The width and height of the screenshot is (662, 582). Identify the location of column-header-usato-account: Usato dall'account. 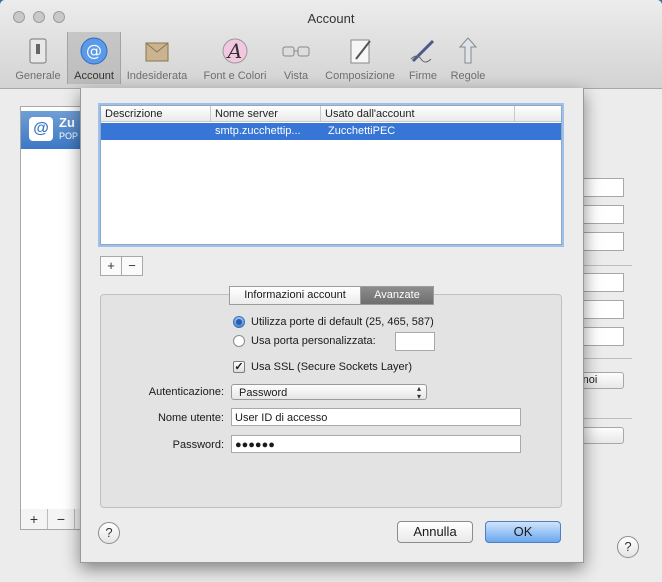
(418, 114).